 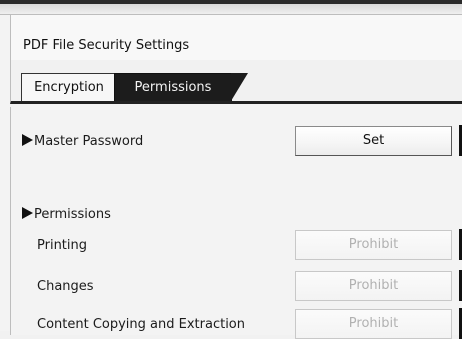 I want to click on printing-prohibit-label: Prohibit, so click(x=373, y=244).